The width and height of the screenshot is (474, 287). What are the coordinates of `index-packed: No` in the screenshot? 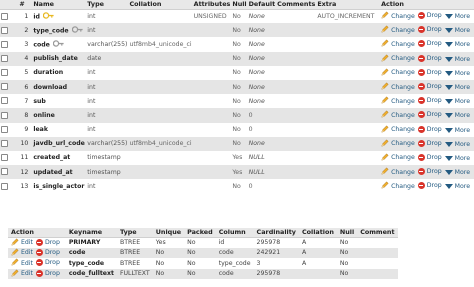 It's located at (200, 273).